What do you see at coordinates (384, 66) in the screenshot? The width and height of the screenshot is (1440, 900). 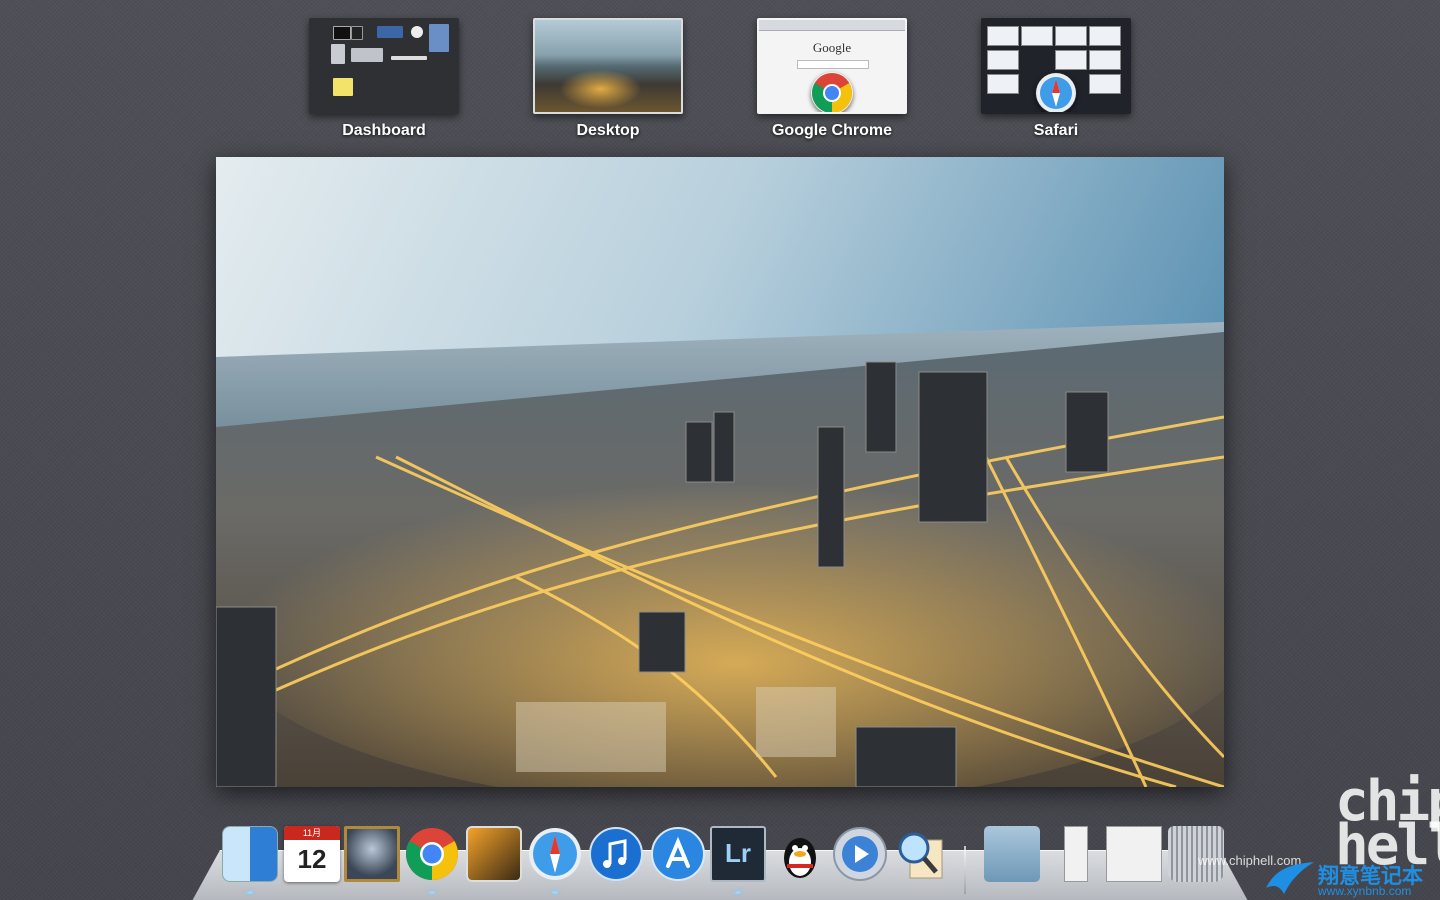 I see `dashboard-thumbnail` at bounding box center [384, 66].